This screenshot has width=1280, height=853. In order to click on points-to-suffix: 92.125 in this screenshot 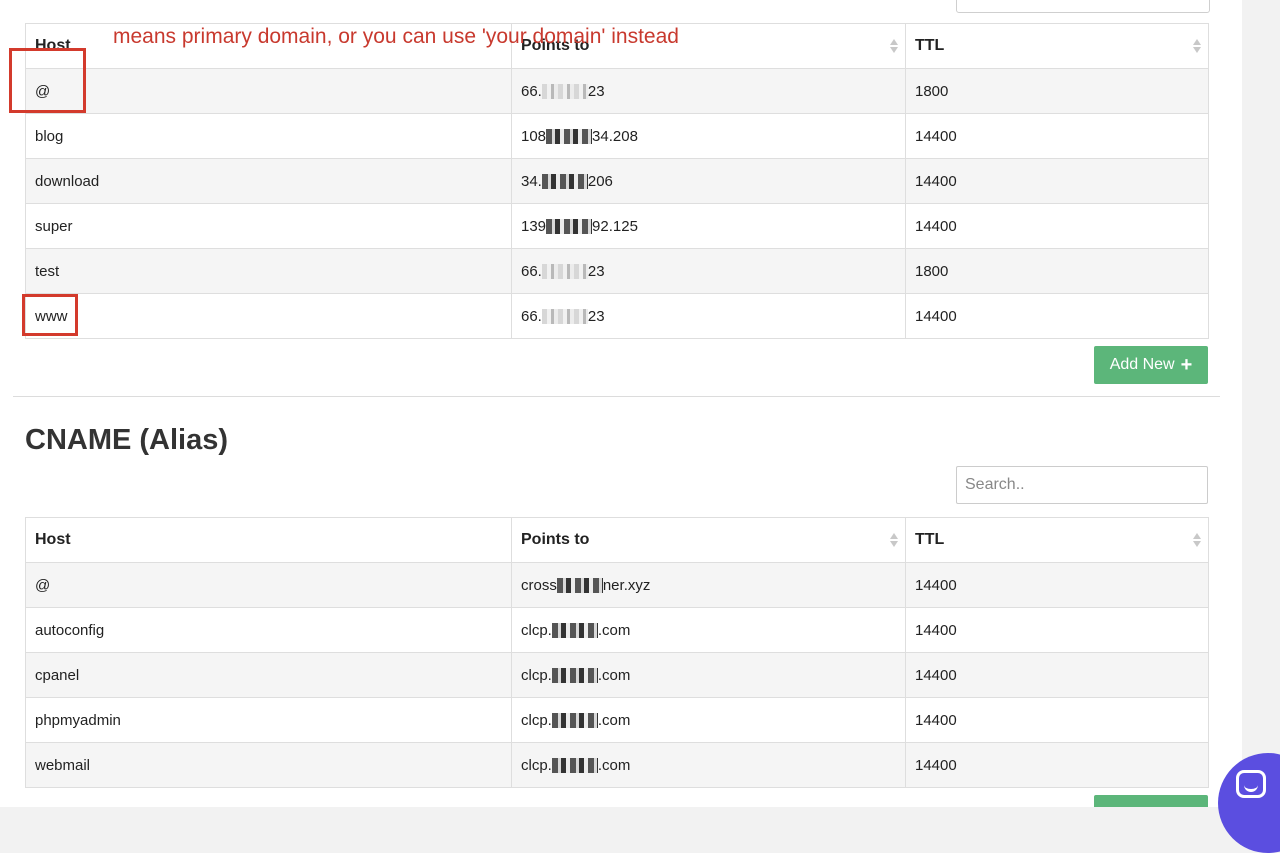, I will do `click(615, 226)`.